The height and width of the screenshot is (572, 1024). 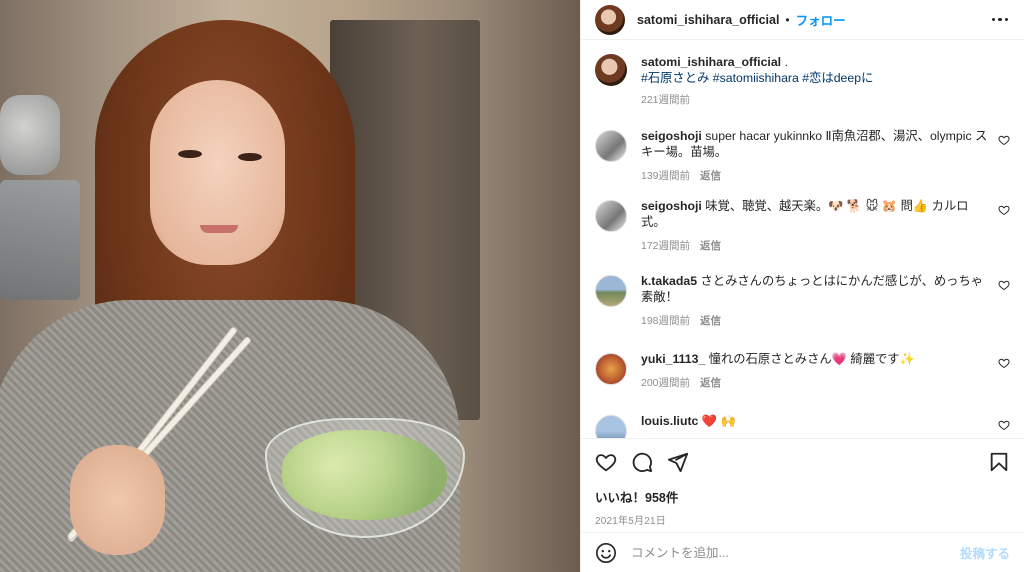 What do you see at coordinates (666, 176) in the screenshot?
I see `comment-time: 139週間前` at bounding box center [666, 176].